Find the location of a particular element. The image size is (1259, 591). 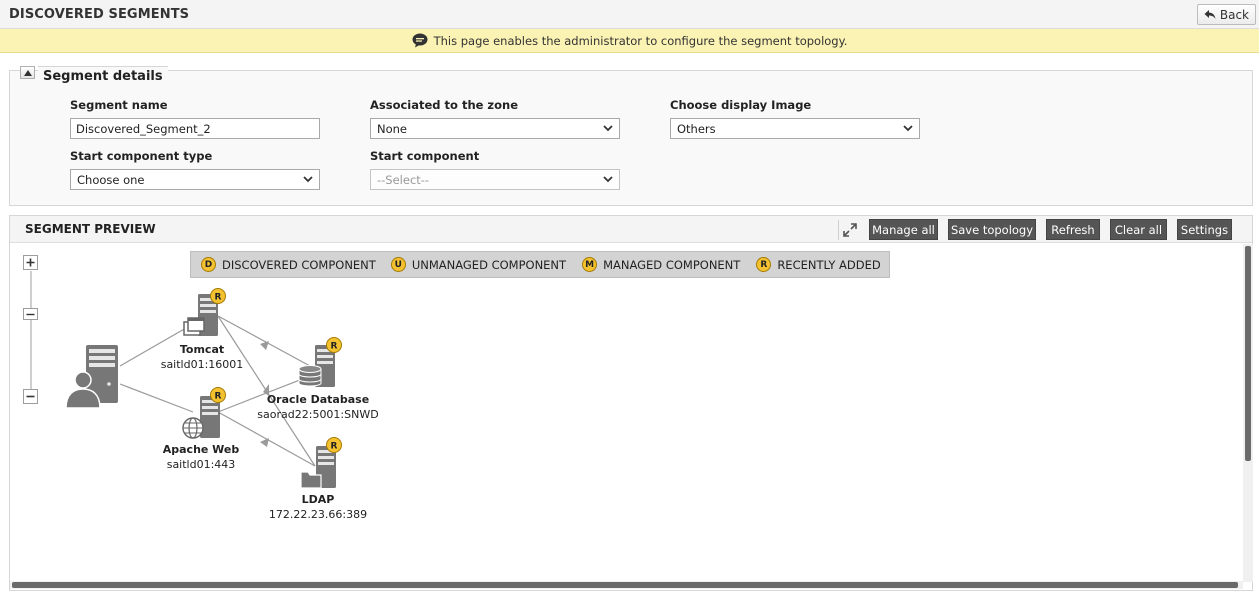

start-component-label: Start component is located at coordinates (425, 156).